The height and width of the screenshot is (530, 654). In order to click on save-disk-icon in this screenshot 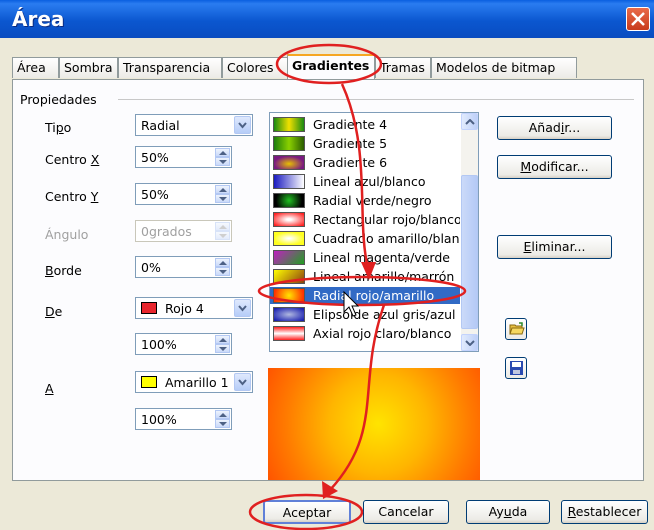, I will do `click(516, 368)`.